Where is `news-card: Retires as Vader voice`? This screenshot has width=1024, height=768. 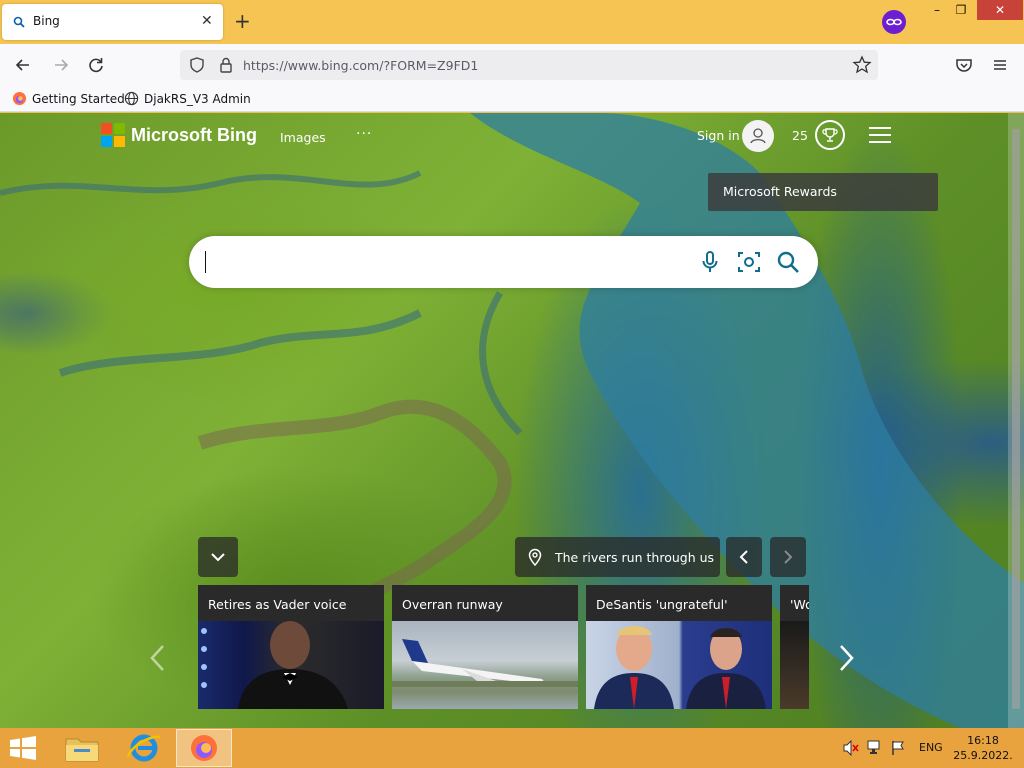
news-card: Retires as Vader voice is located at coordinates (291, 647).